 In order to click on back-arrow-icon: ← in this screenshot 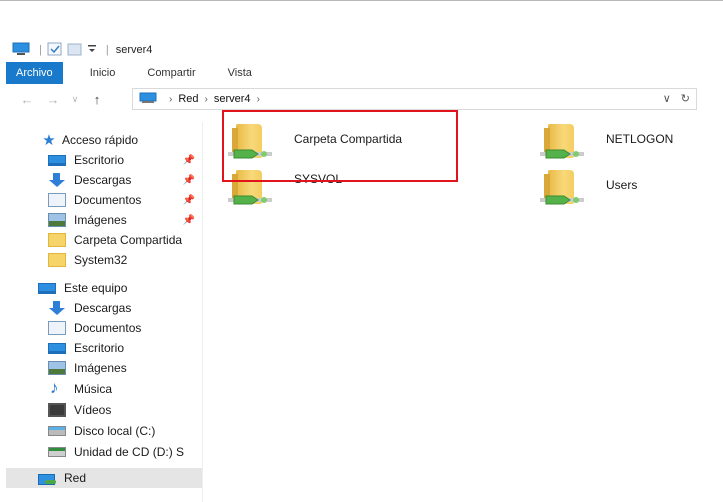, I will do `click(27, 99)`.